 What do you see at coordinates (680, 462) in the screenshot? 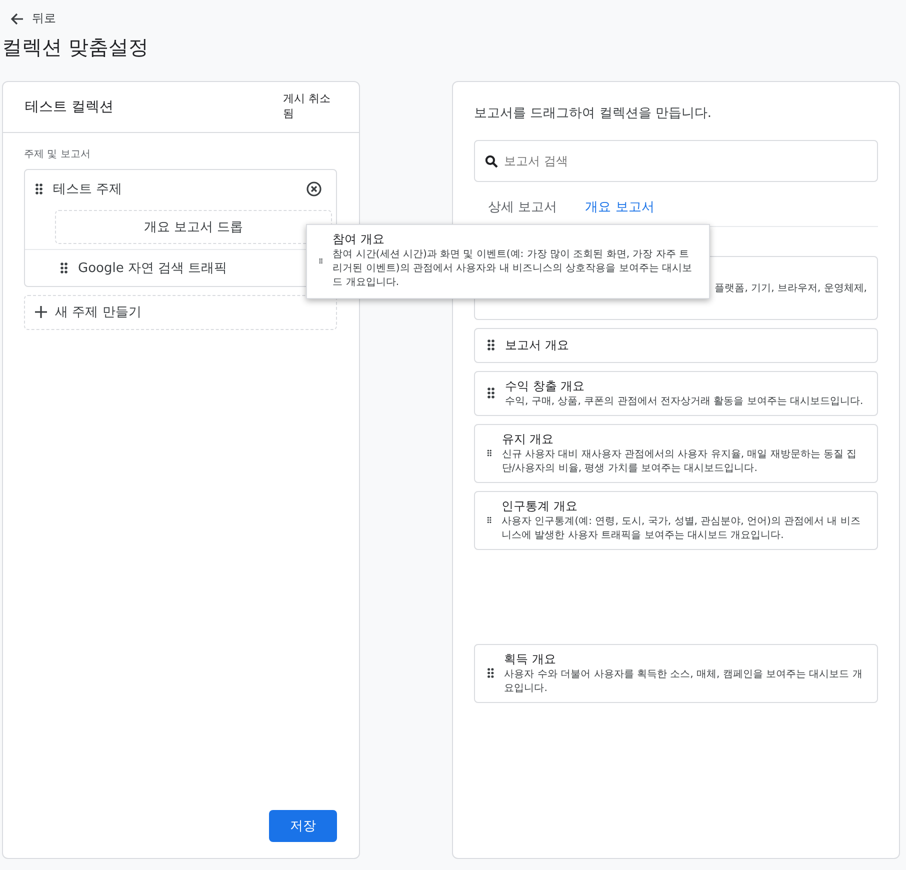
I see `report-description: 신규 사용자 대비 재사용자 관점에서의 사용자 유지율, 매일 재방문하는 동질 집단/사용자의 비율, 평생 가치를 보여주는 대시보드입니다.` at bounding box center [680, 462].